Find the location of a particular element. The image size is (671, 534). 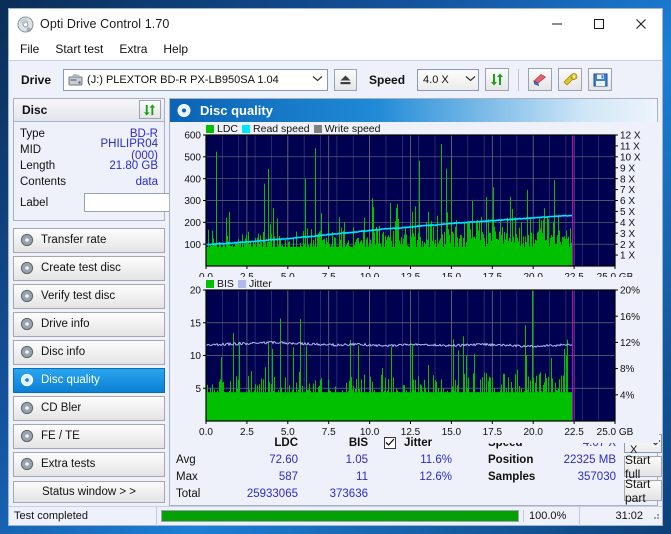

disc-value-length: 21.80 GB is located at coordinates (133, 165).